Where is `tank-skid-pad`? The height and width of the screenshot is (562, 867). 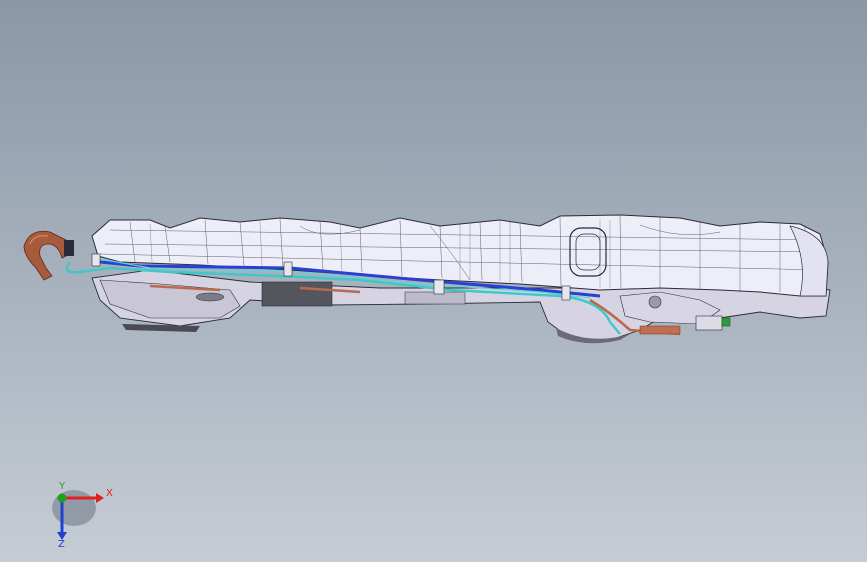
tank-skid-pad is located at coordinates (161, 328).